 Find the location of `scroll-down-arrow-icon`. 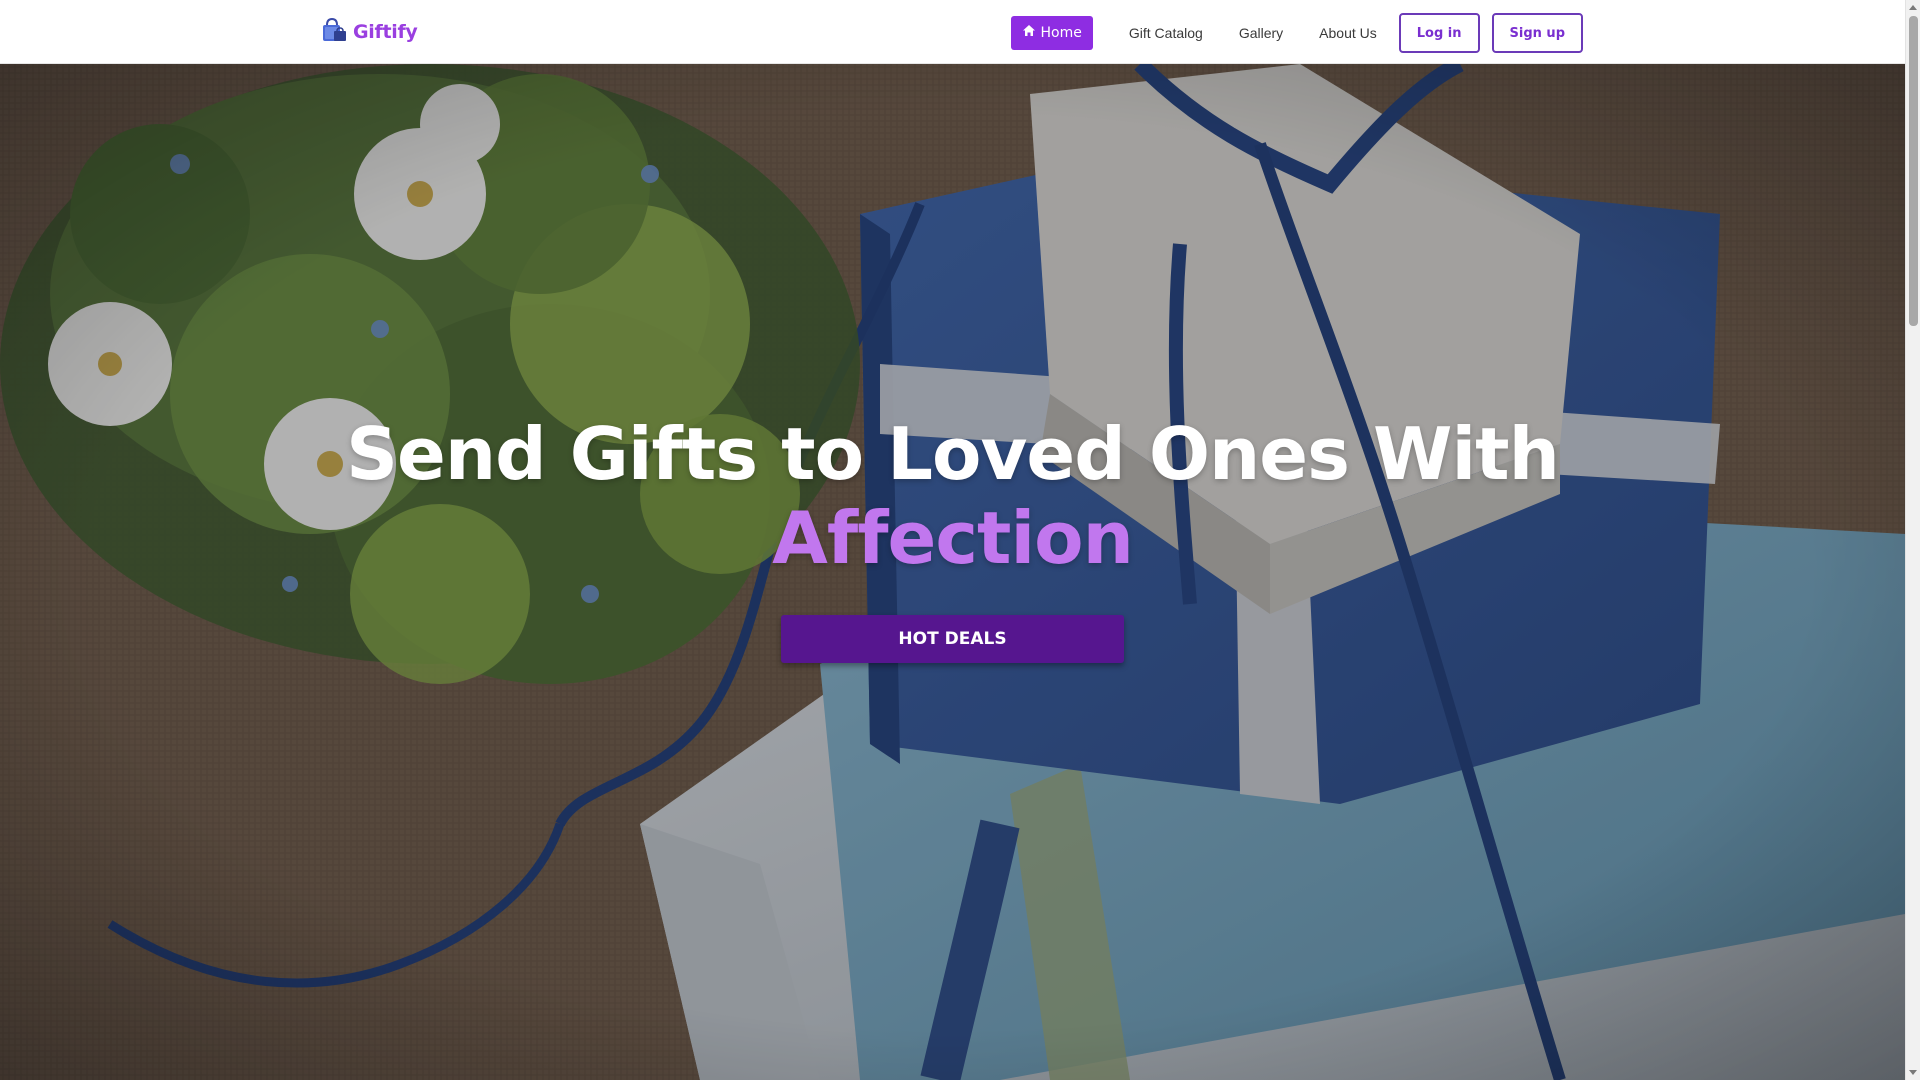

scroll-down-arrow-icon is located at coordinates (1913, 1072).